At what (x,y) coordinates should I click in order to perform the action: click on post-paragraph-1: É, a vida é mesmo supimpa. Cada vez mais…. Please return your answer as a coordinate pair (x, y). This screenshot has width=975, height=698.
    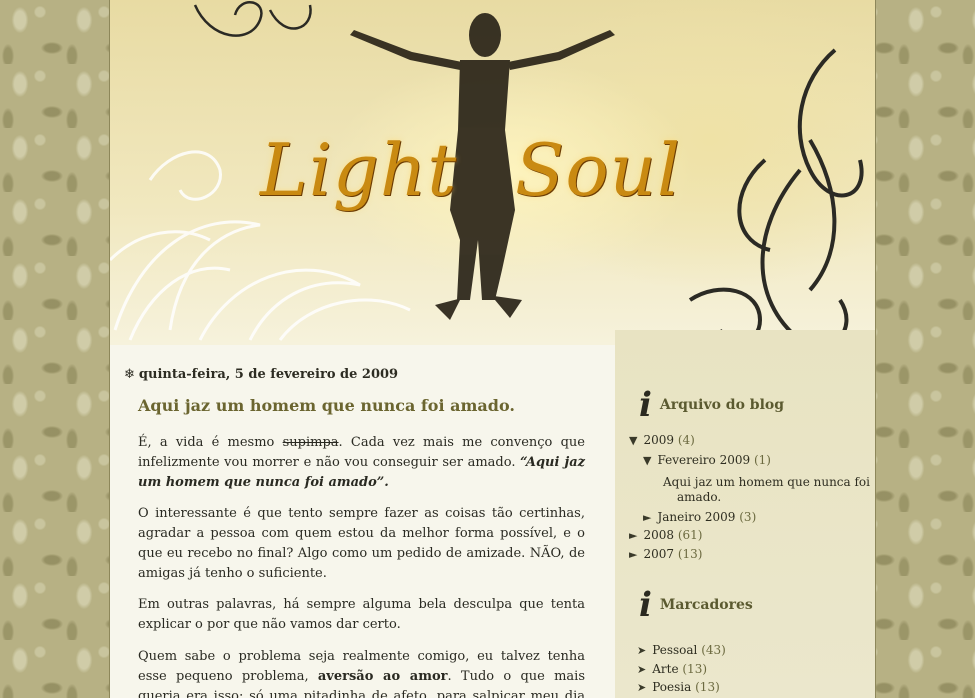
    Looking at the image, I should click on (362, 462).